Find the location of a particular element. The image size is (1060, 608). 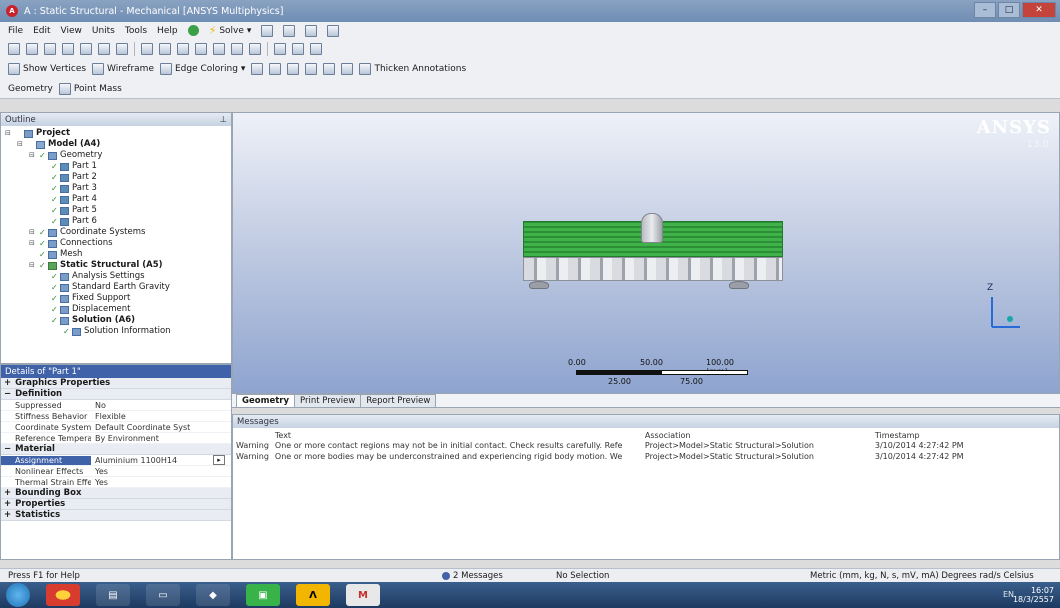

edge-style-5-icon is located at coordinates (329, 69).